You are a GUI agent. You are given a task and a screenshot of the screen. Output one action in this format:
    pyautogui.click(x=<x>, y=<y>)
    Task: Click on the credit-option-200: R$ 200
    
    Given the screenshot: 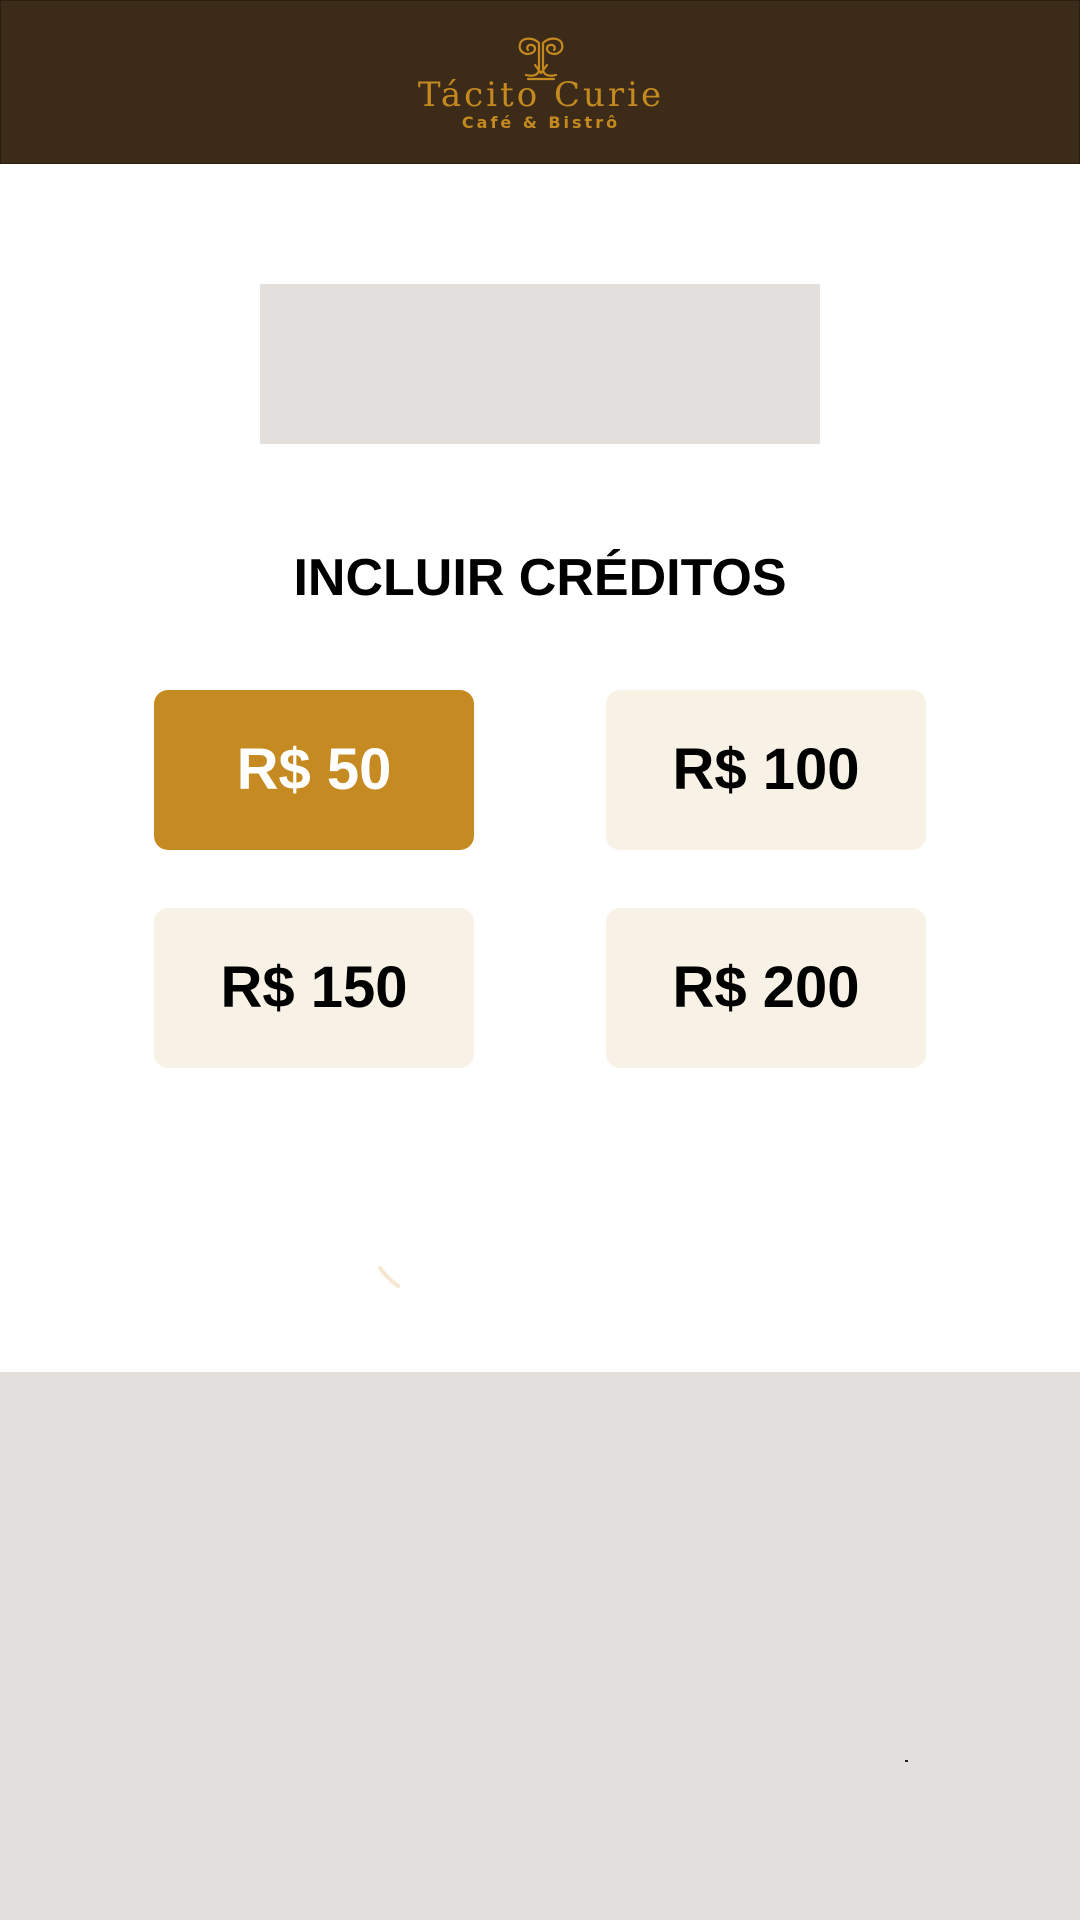 What is the action you would take?
    pyautogui.click(x=766, y=988)
    